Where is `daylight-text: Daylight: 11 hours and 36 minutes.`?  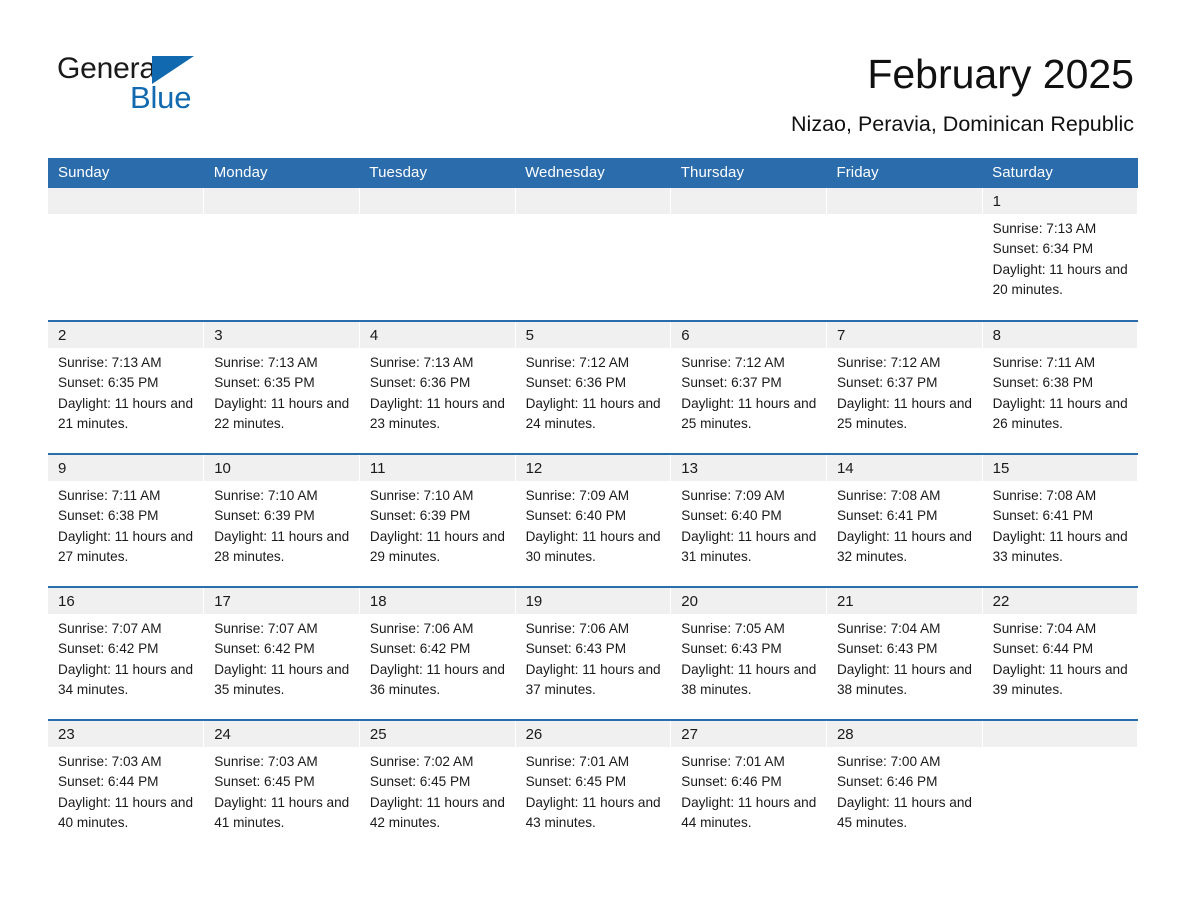 daylight-text: Daylight: 11 hours and 36 minutes. is located at coordinates (437, 679).